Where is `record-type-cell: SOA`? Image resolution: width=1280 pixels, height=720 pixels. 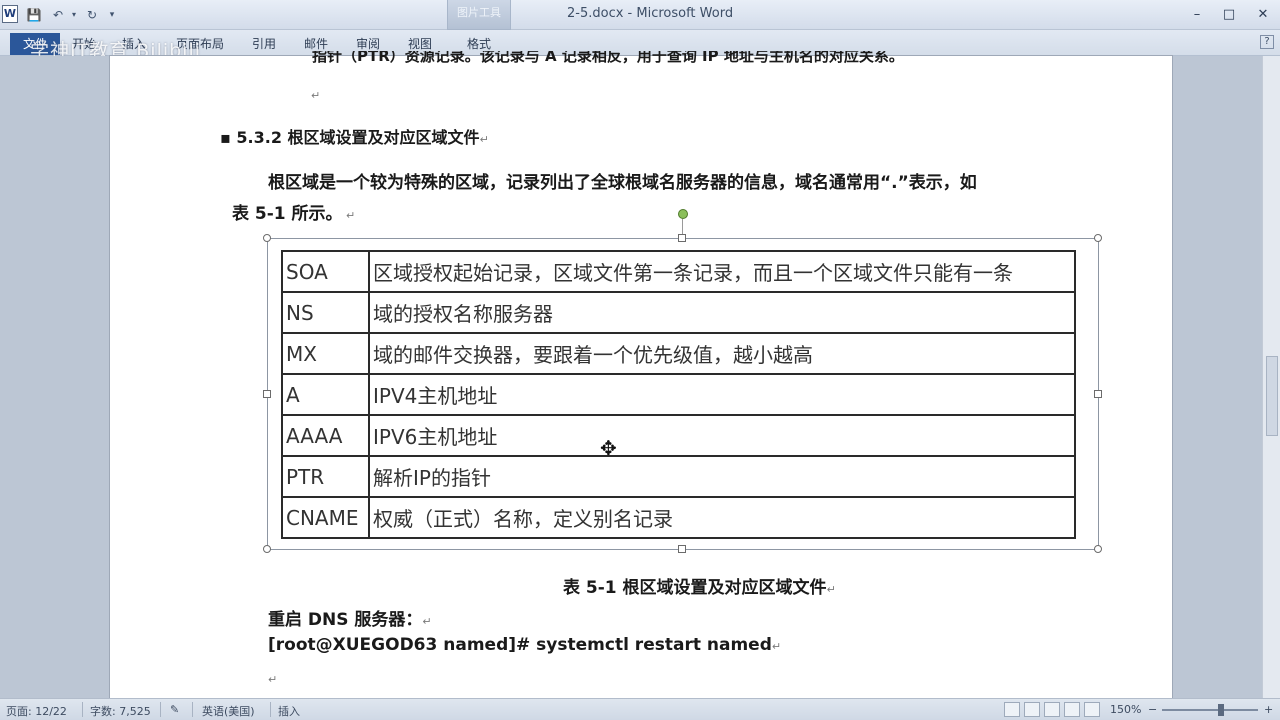 record-type-cell: SOA is located at coordinates (325, 271).